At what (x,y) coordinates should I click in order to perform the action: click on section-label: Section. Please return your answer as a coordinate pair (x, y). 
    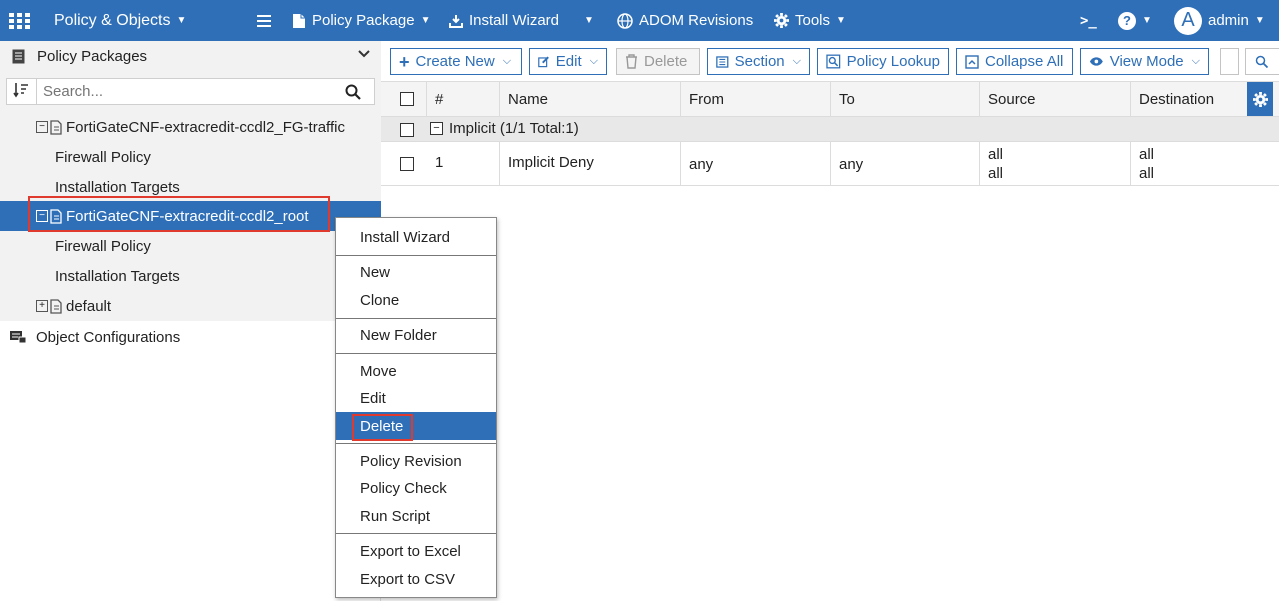
    Looking at the image, I should click on (759, 61).